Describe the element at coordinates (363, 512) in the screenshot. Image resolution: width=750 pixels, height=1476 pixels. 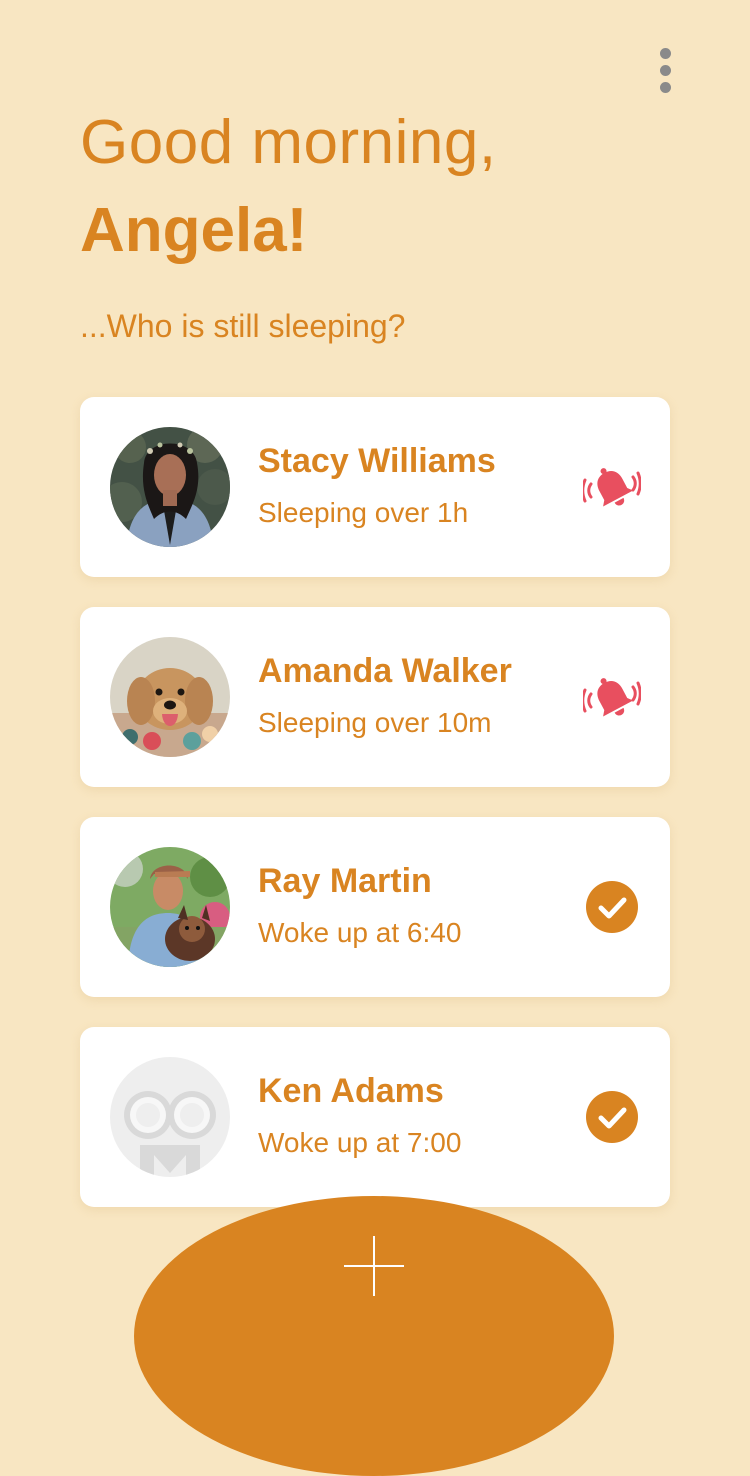
I see `sleep-status: Sleeping over 1h` at that location.